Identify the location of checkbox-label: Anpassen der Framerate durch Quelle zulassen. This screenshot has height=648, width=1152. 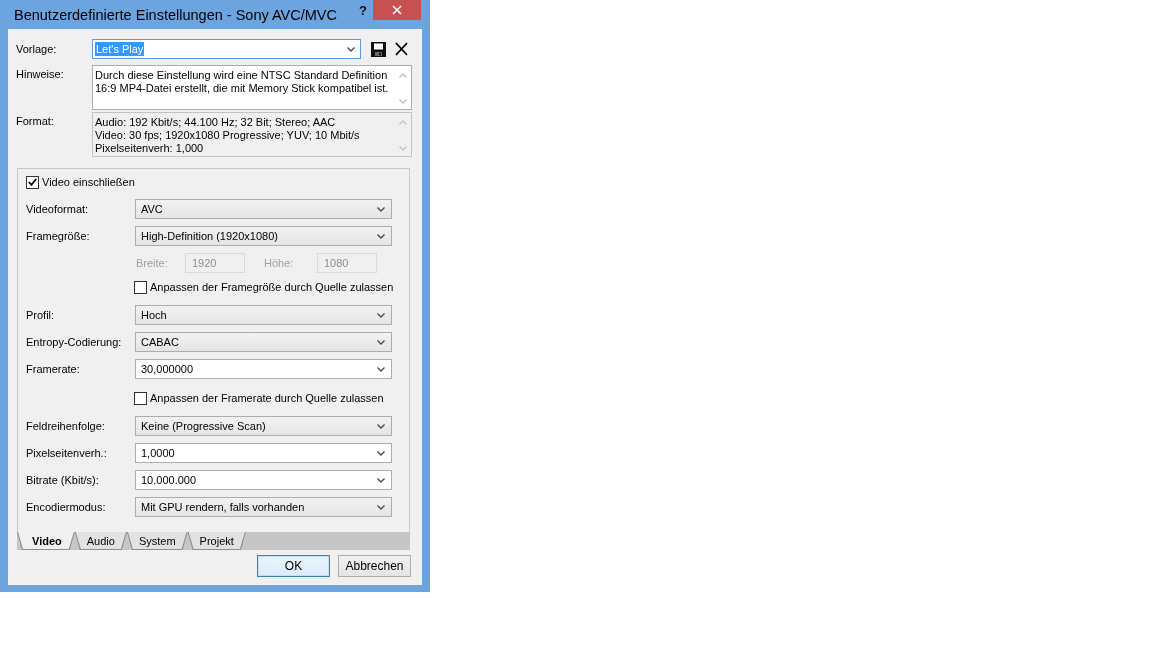
(267, 398).